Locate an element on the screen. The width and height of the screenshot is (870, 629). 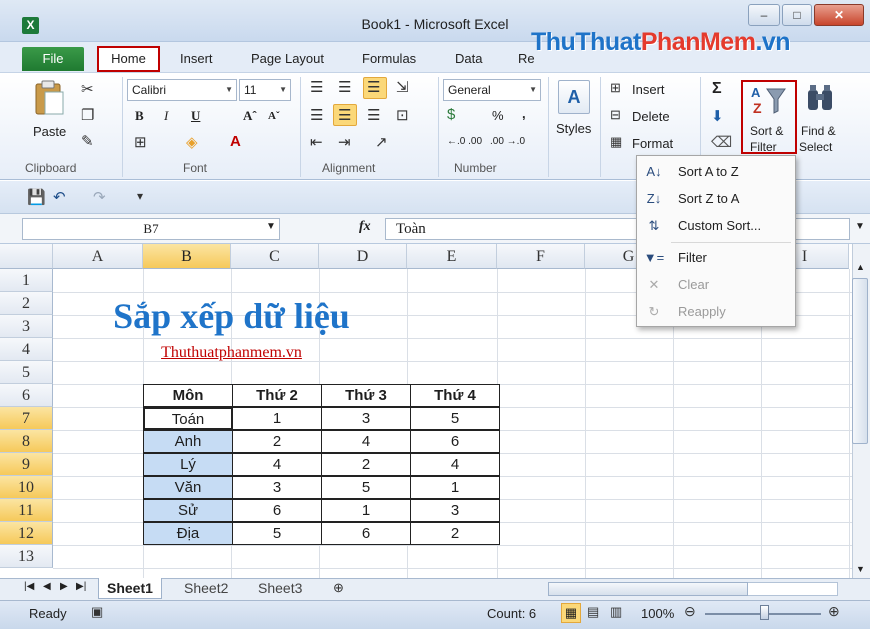
horizontal-scroll-thumb is located at coordinates (648, 589).